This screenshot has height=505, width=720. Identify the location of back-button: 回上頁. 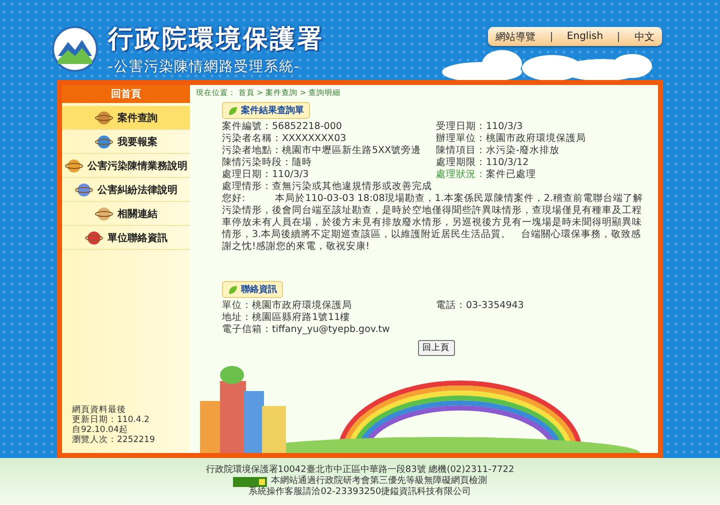
(436, 348).